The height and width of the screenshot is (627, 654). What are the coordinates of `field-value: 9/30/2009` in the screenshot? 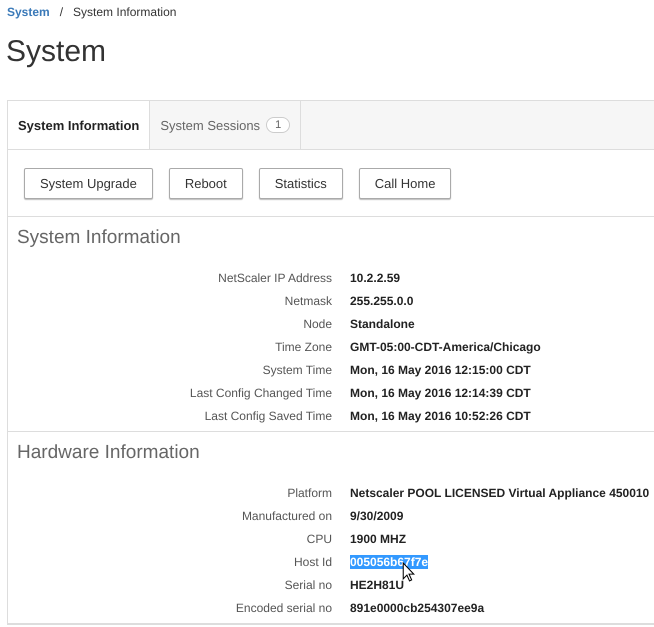 It's located at (377, 516).